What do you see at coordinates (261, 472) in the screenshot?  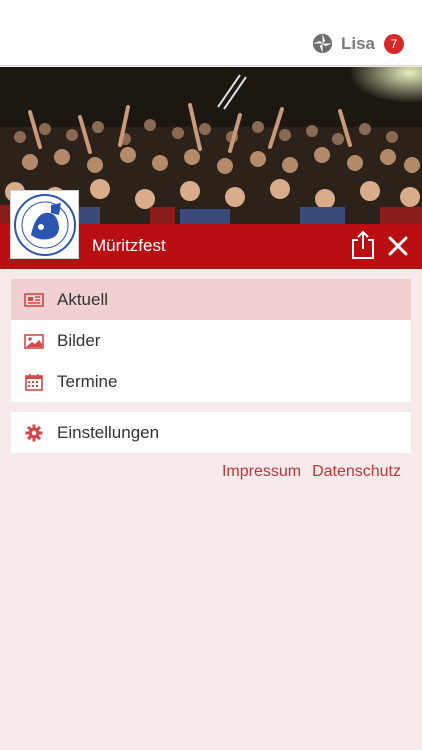 I see `impressum-link: Impressum` at bounding box center [261, 472].